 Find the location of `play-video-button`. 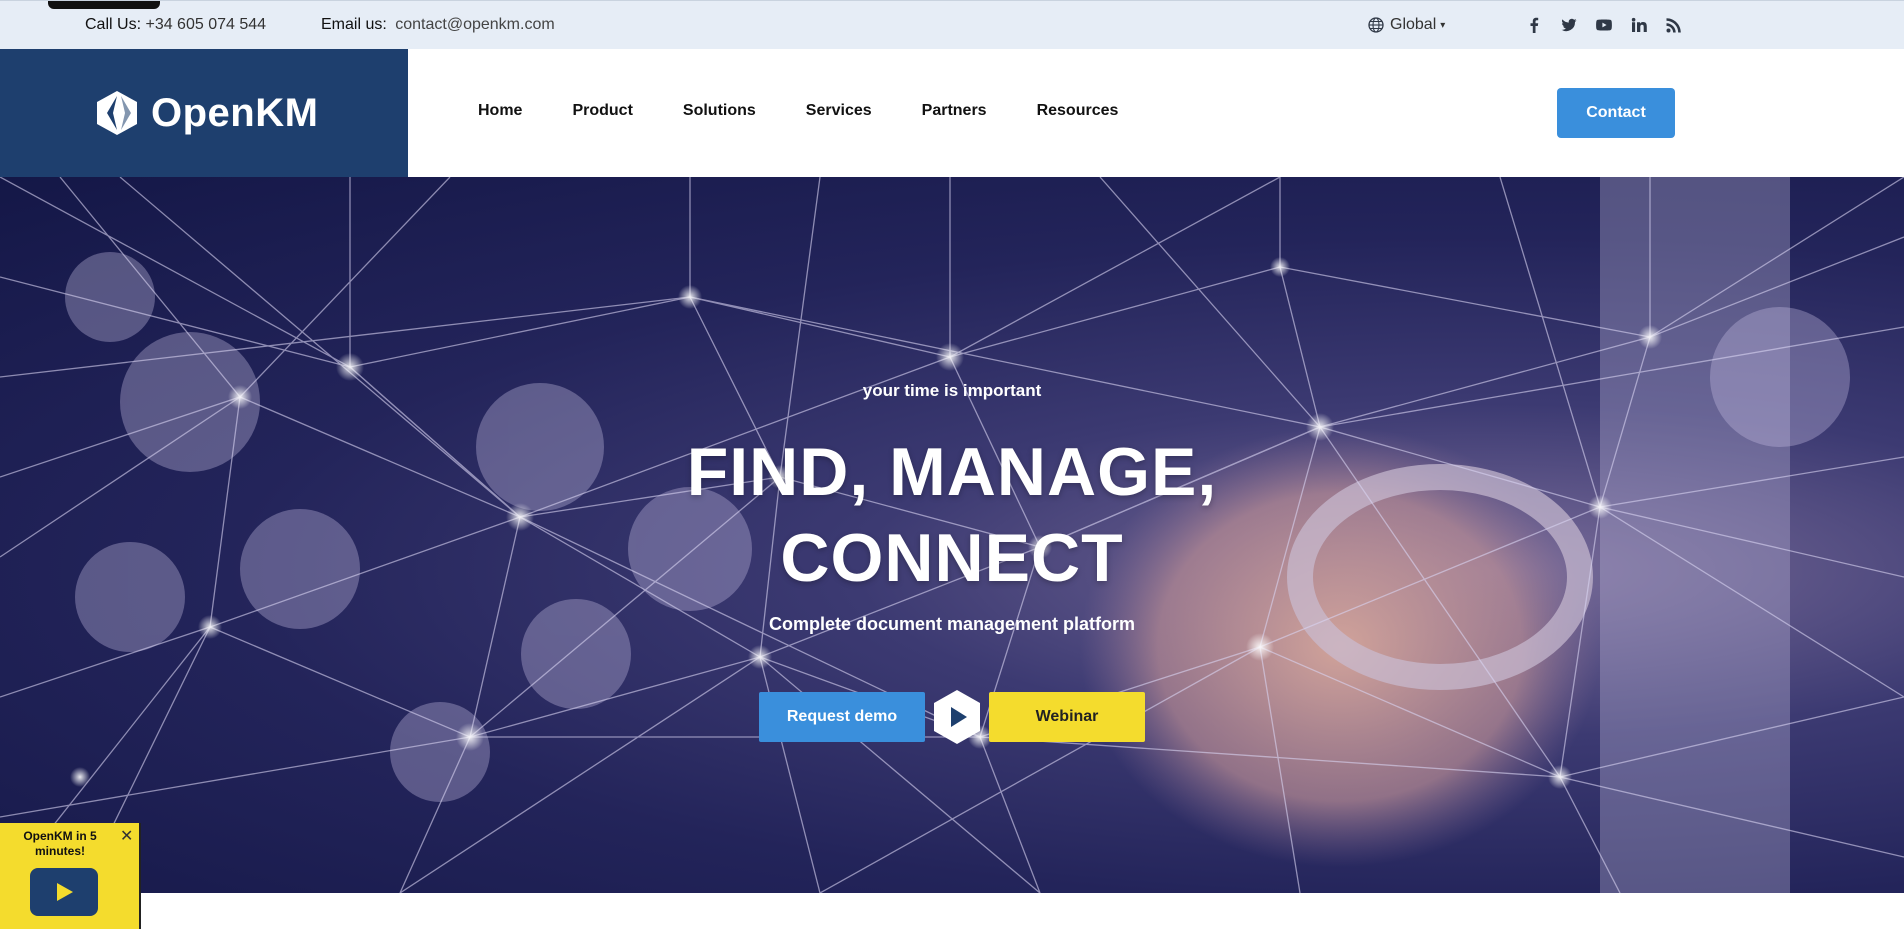

play-video-button is located at coordinates (957, 717).